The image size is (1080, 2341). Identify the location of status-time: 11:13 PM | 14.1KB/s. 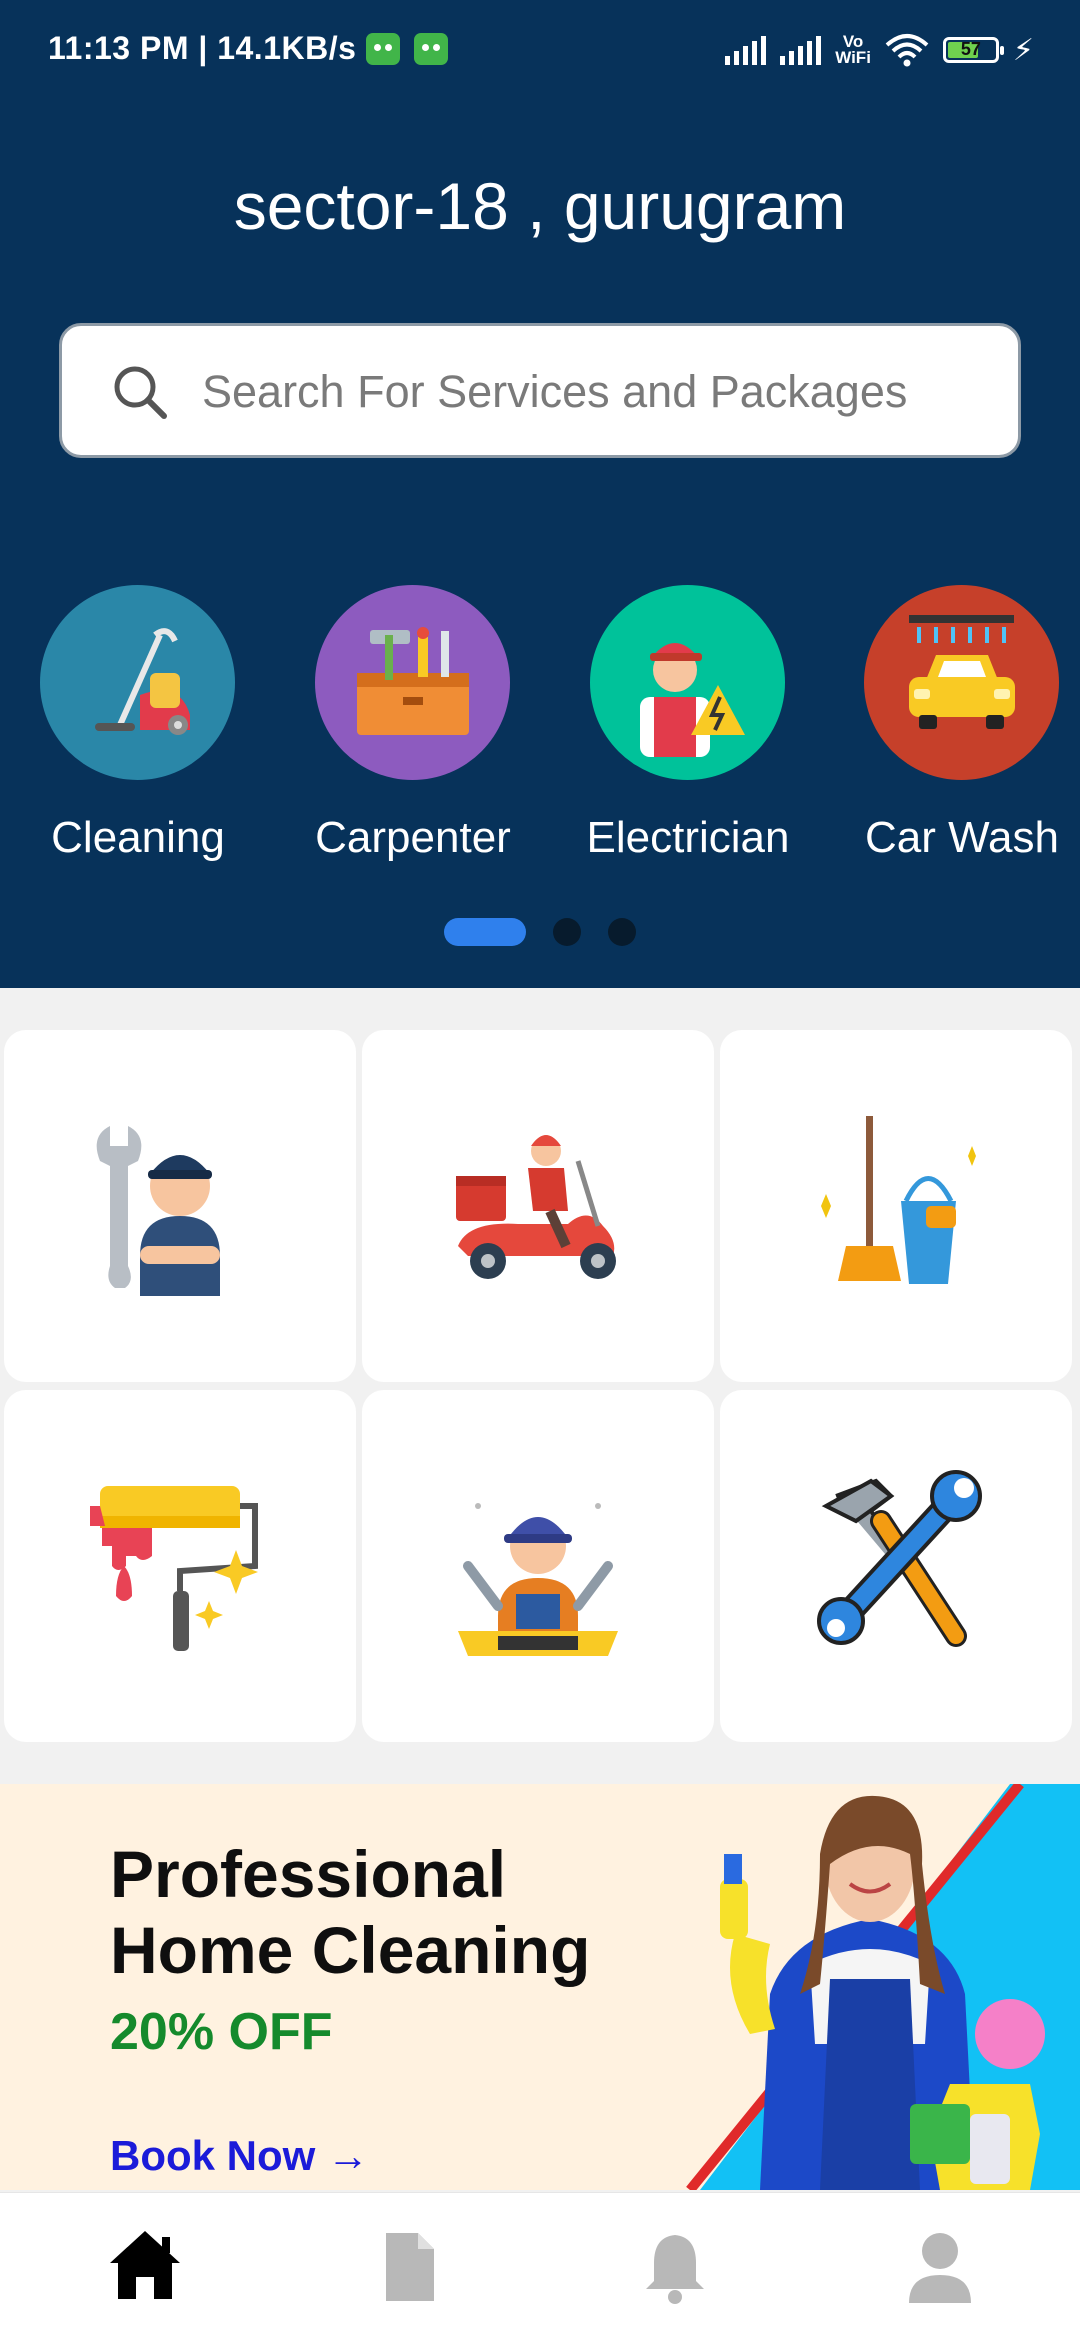
(202, 48).